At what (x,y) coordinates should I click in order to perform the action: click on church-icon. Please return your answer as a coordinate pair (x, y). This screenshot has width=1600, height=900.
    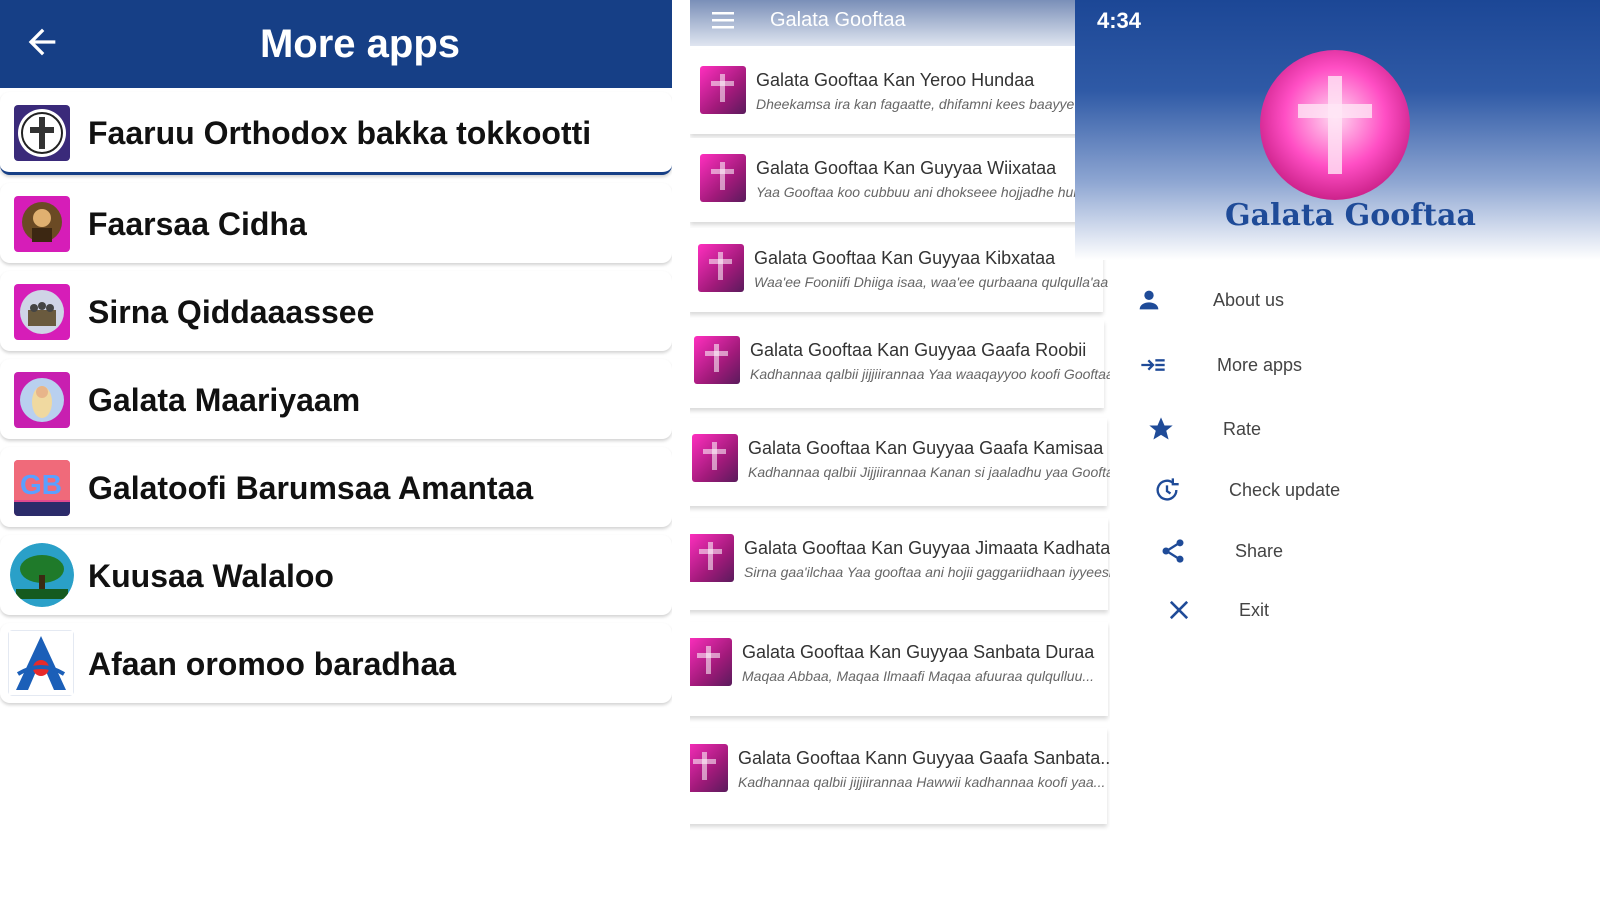
    Looking at the image, I should click on (42, 312).